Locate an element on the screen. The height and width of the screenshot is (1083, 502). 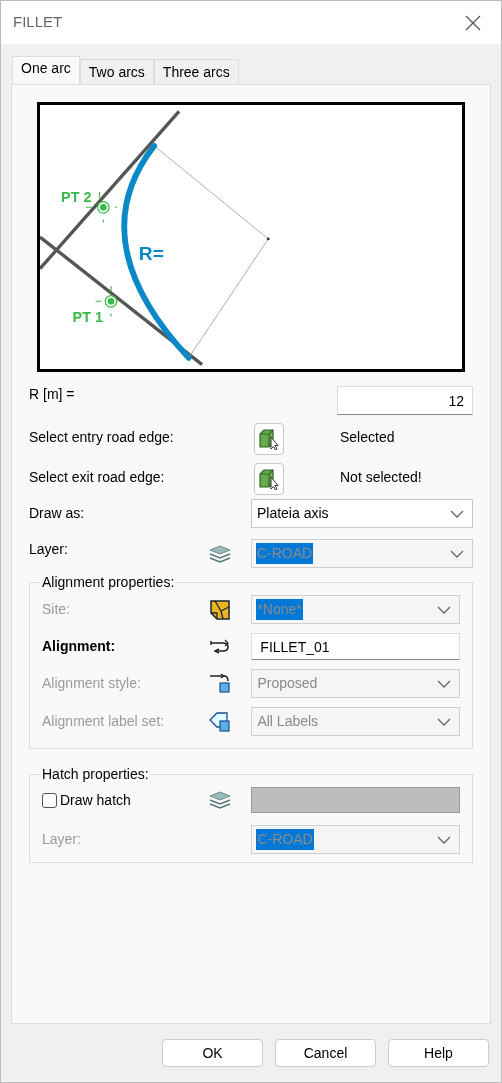
style-icon is located at coordinates (220, 683).